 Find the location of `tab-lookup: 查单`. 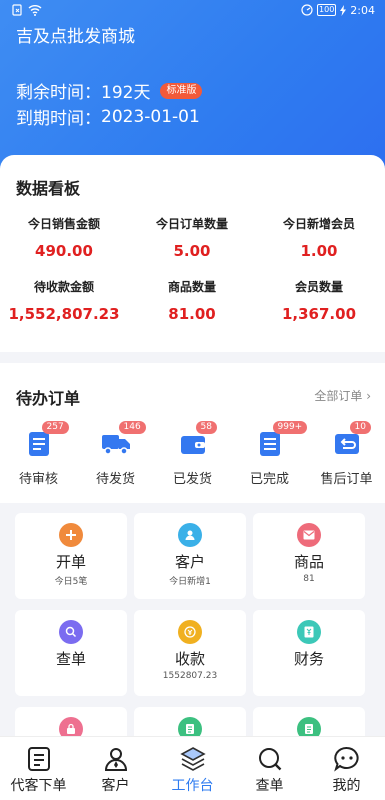

tab-lookup: 查单 is located at coordinates (269, 768).